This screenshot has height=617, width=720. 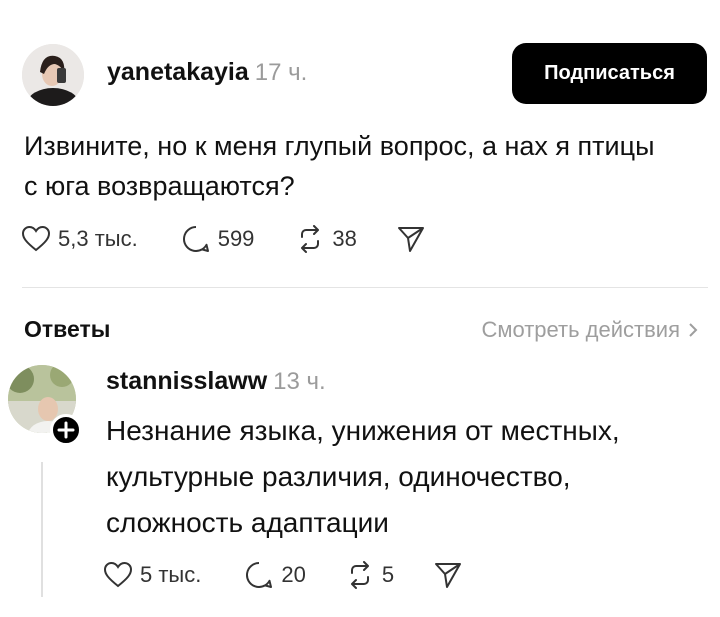 I want to click on post-actions: 5,3 тыс. 599 38, so click(x=246, y=239).